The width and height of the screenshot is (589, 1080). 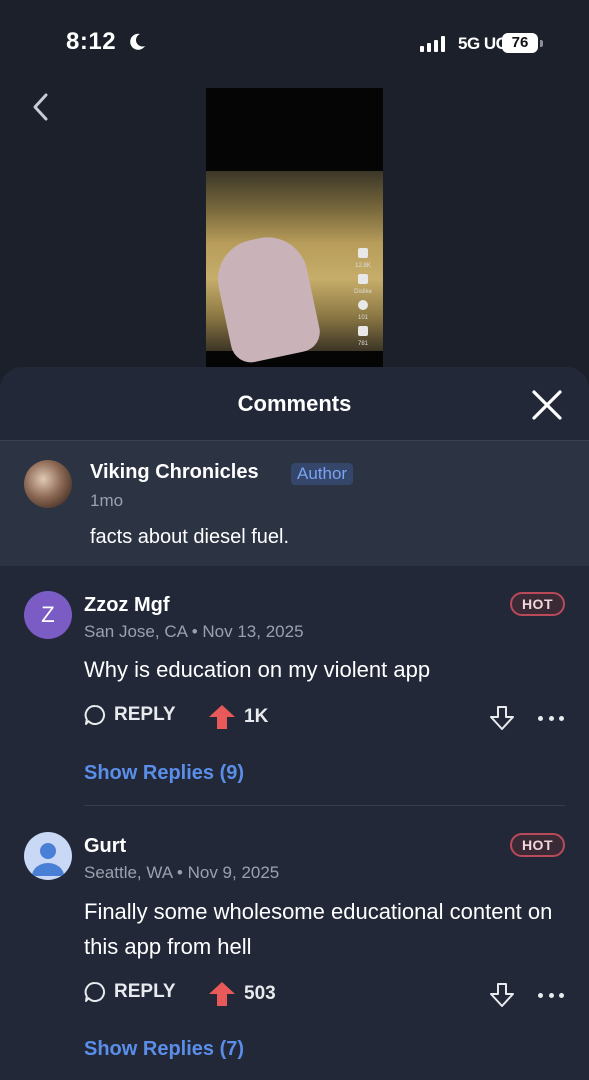 What do you see at coordinates (522, 43) in the screenshot?
I see `battery-icon: 76` at bounding box center [522, 43].